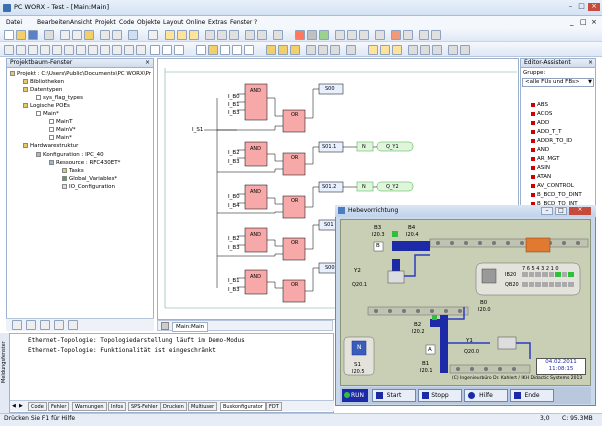 Image resolution: width=602 pixels, height=426 pixels. I want to click on align-left-icon, so click(167, 50).